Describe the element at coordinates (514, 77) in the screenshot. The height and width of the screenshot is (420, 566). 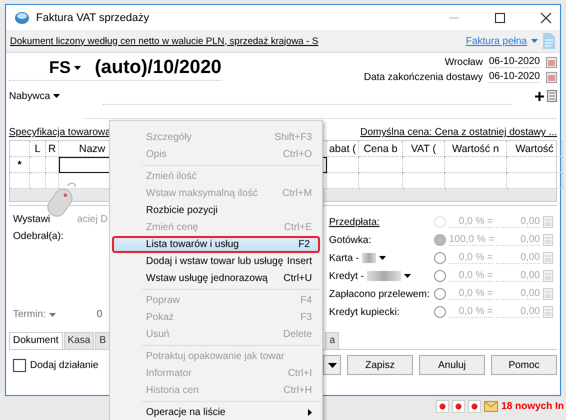
I see `delivery-date-field: 06-10-2020` at that location.